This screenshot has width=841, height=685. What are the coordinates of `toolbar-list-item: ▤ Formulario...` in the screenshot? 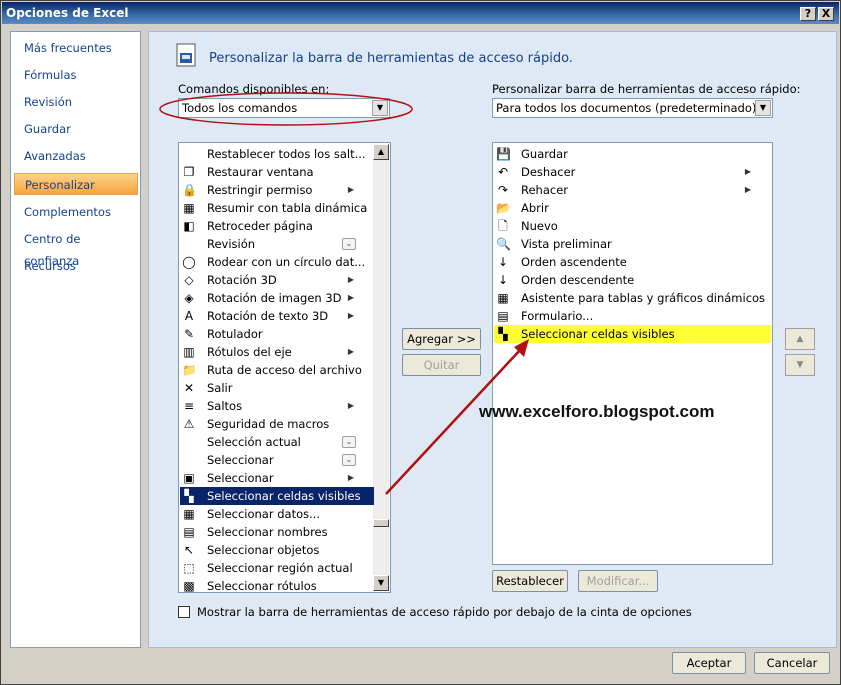 It's located at (632, 316).